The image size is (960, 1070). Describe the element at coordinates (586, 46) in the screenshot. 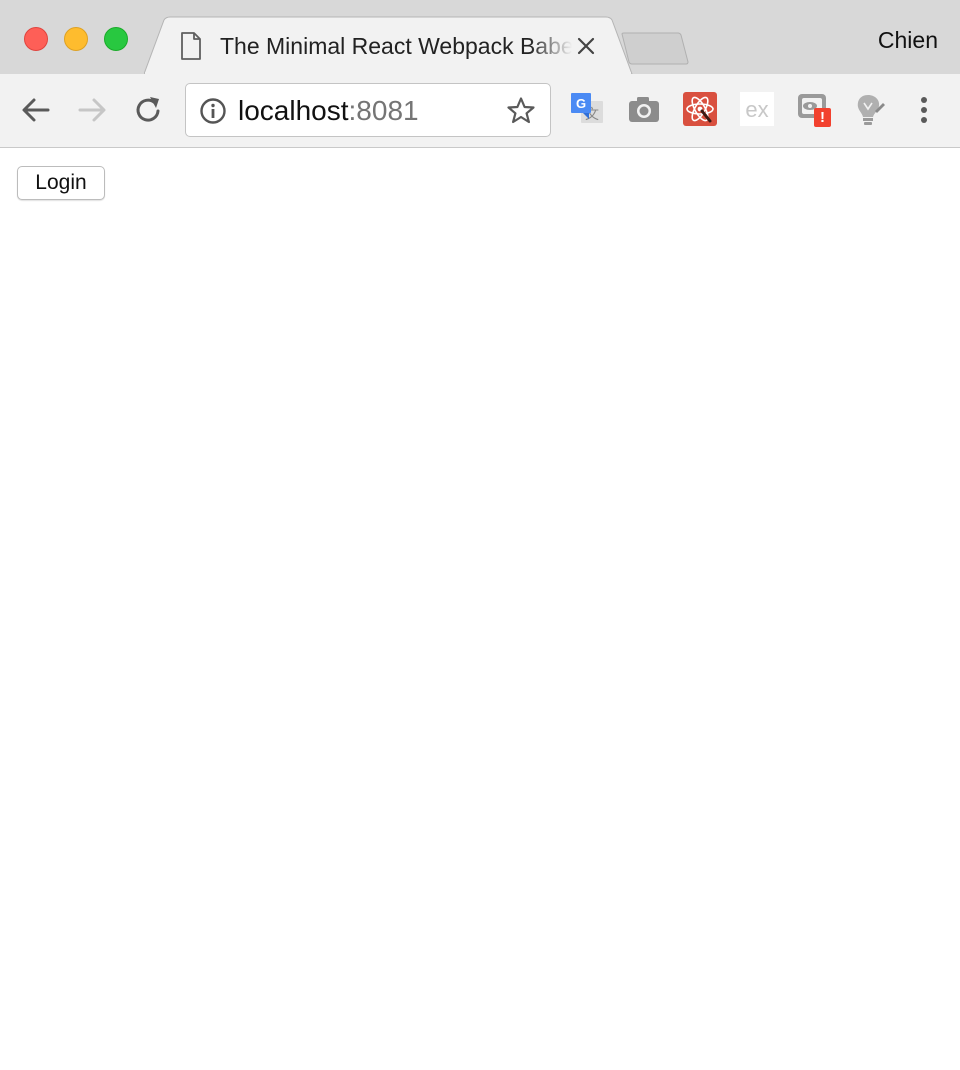

I see `close-tab-icon` at that location.